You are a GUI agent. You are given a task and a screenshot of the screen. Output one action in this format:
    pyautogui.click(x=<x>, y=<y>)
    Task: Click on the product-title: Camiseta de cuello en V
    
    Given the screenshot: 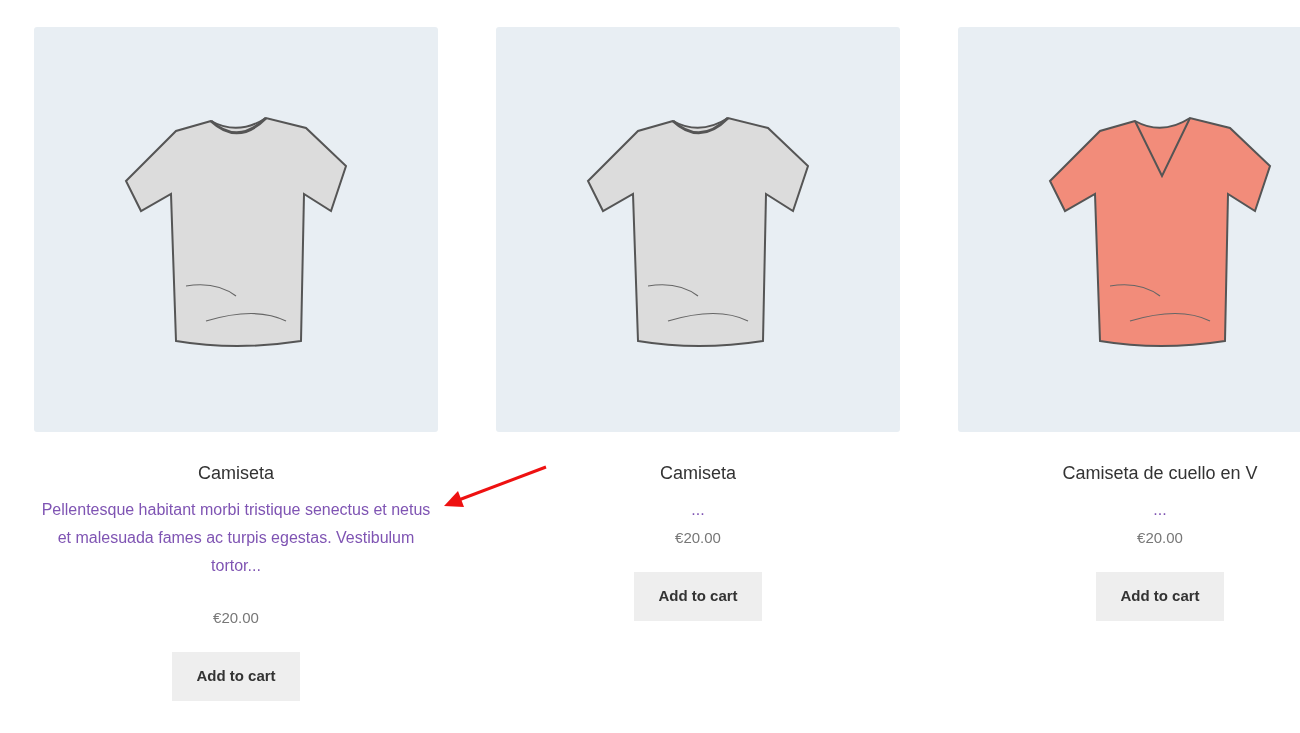 What is the action you would take?
    pyautogui.click(x=1160, y=473)
    